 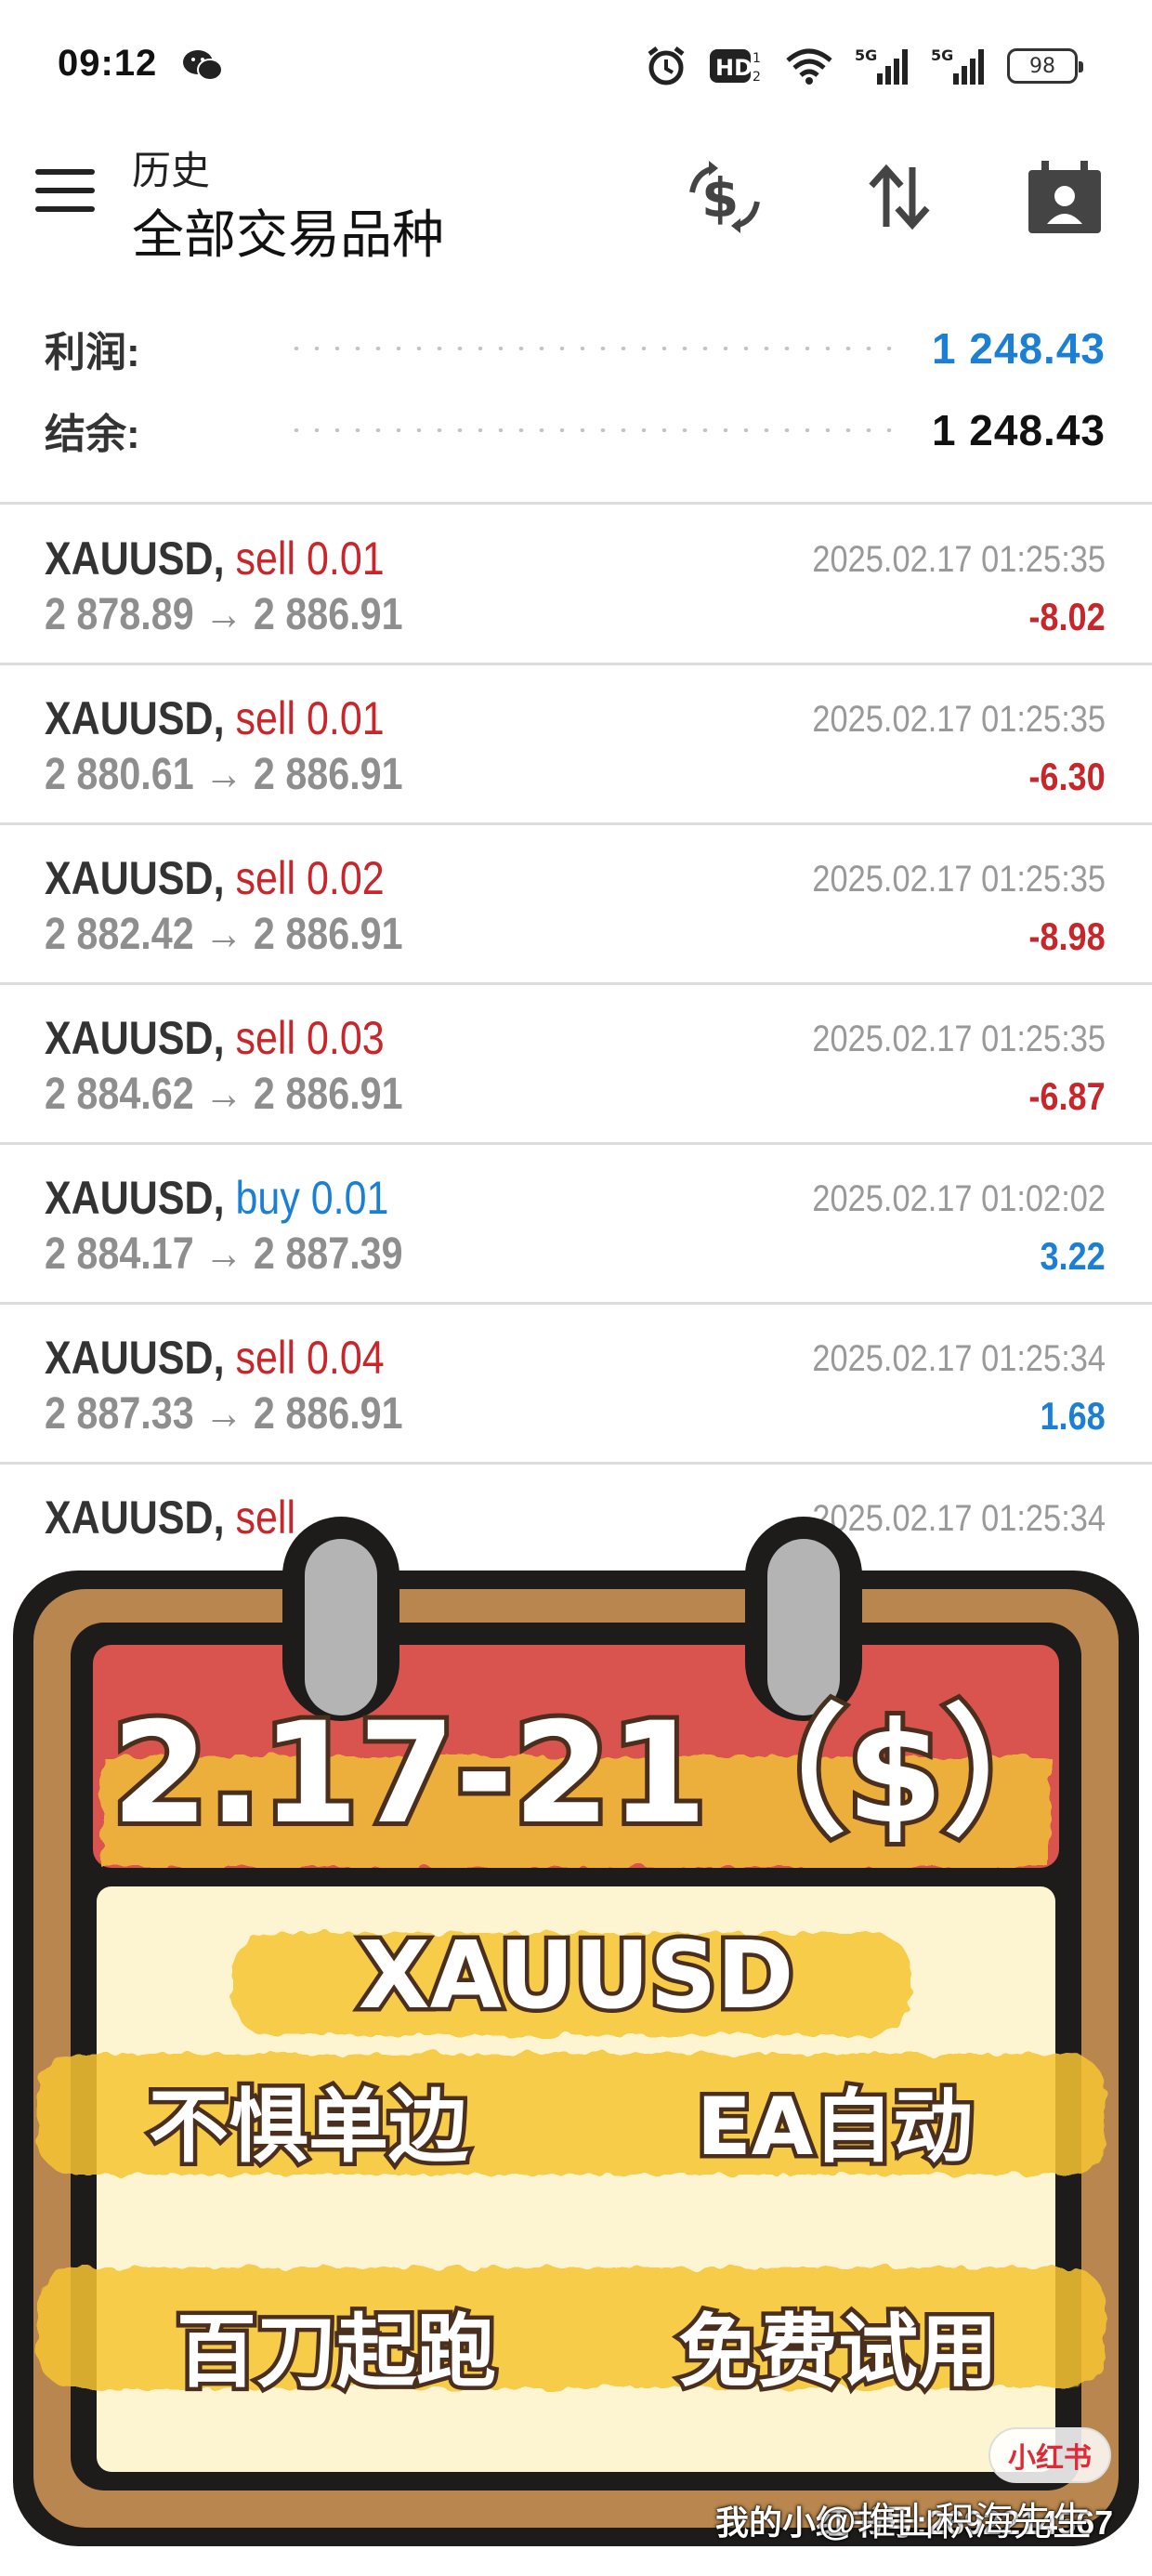 I want to click on trade-profit: 1.68, so click(x=1073, y=1416).